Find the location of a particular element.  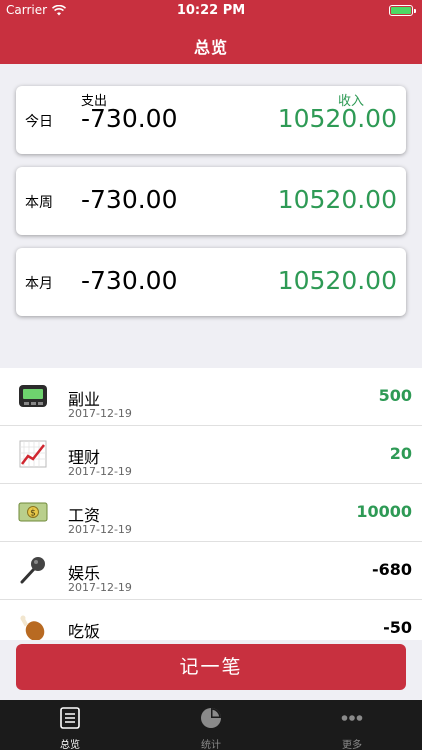

summary-card-today: 支出 收入 今日 -730.00 10520.00 is located at coordinates (211, 120).